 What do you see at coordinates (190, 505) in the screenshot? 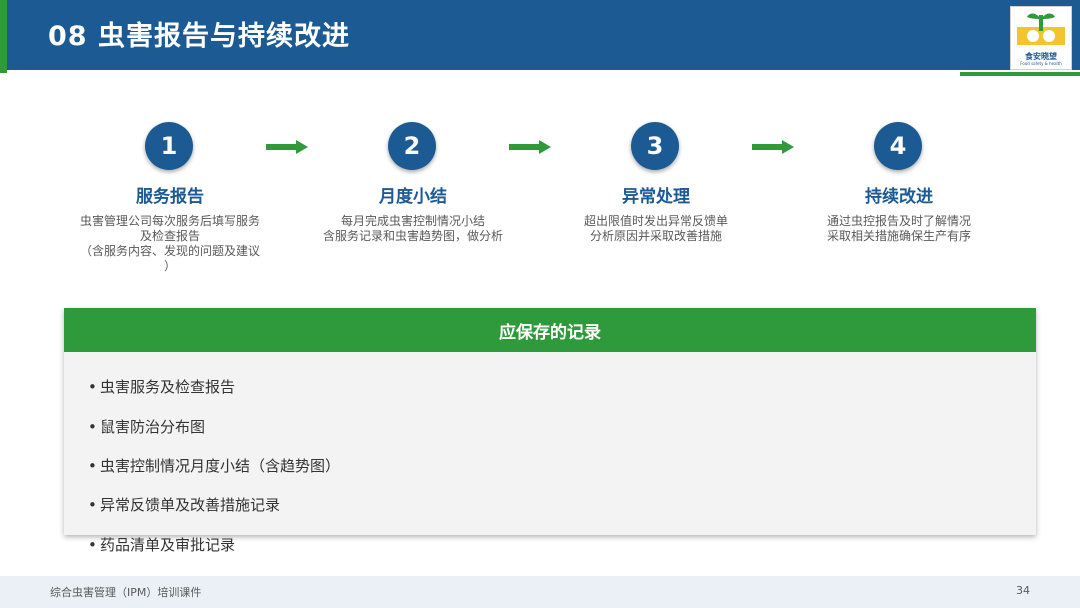
I see `record-text: 异常反馈单及改善措施记录` at bounding box center [190, 505].